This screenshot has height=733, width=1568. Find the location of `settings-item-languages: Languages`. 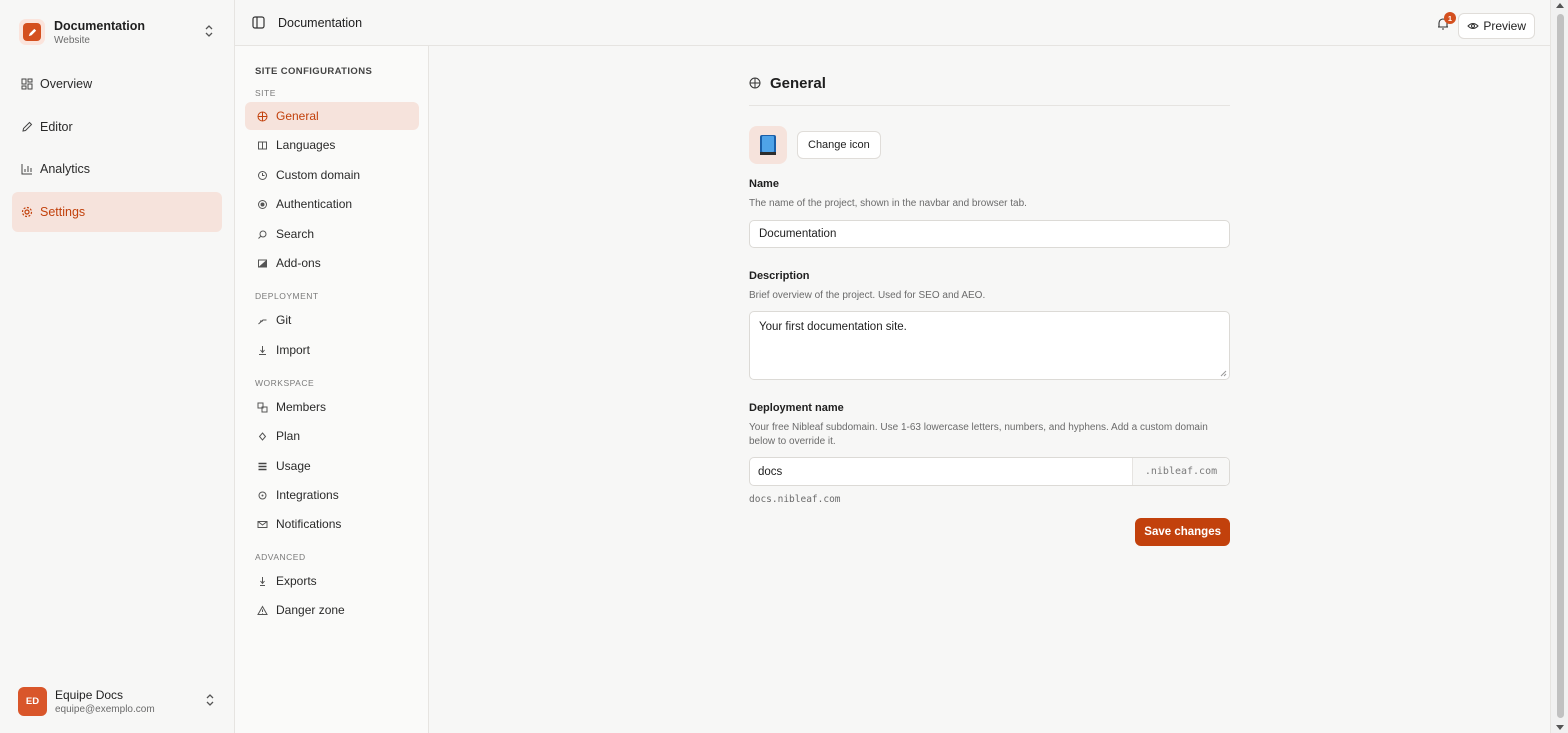

settings-item-languages: Languages is located at coordinates (332, 145).